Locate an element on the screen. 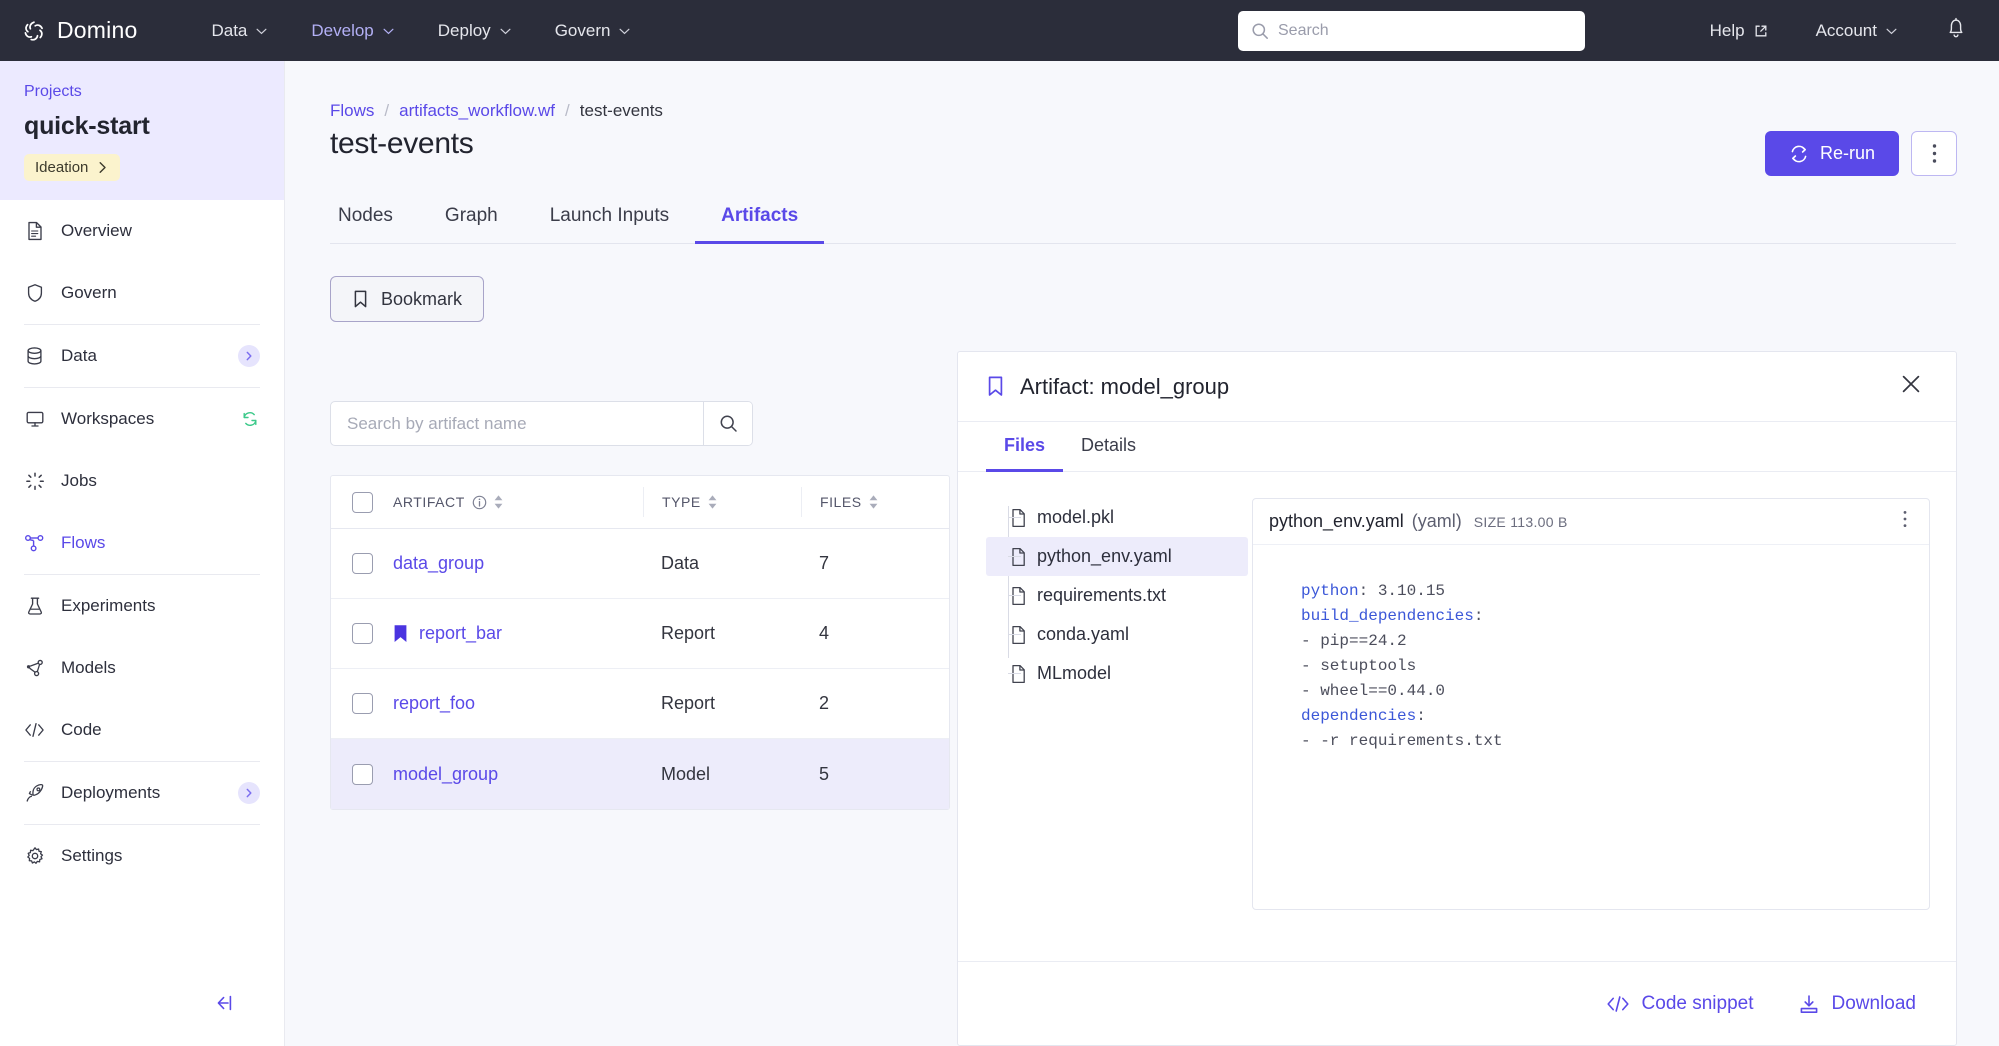 The height and width of the screenshot is (1046, 1999). sidebar-item-code: Code is located at coordinates (142, 730).